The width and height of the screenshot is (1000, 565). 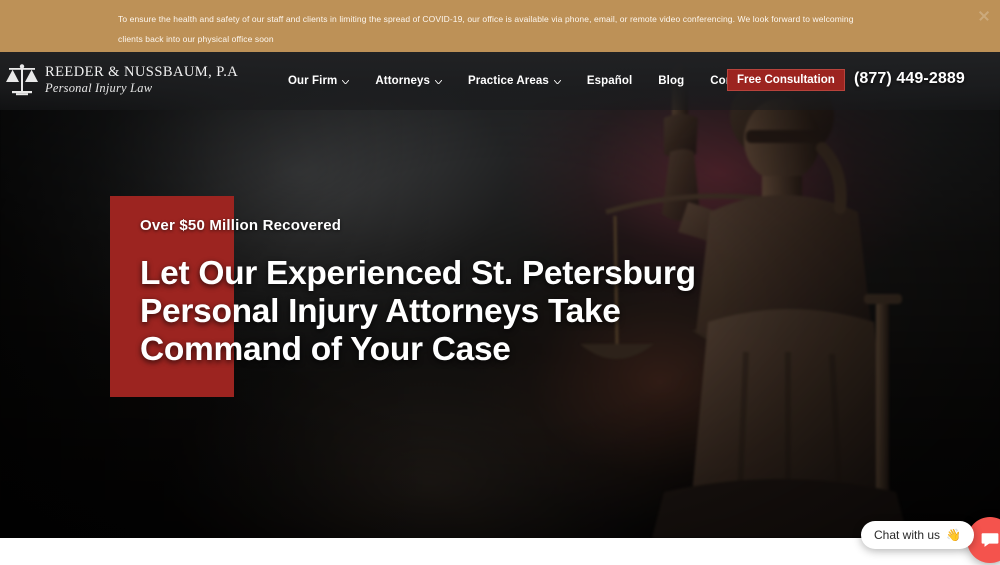 I want to click on nav-label: Español, so click(x=609, y=81).